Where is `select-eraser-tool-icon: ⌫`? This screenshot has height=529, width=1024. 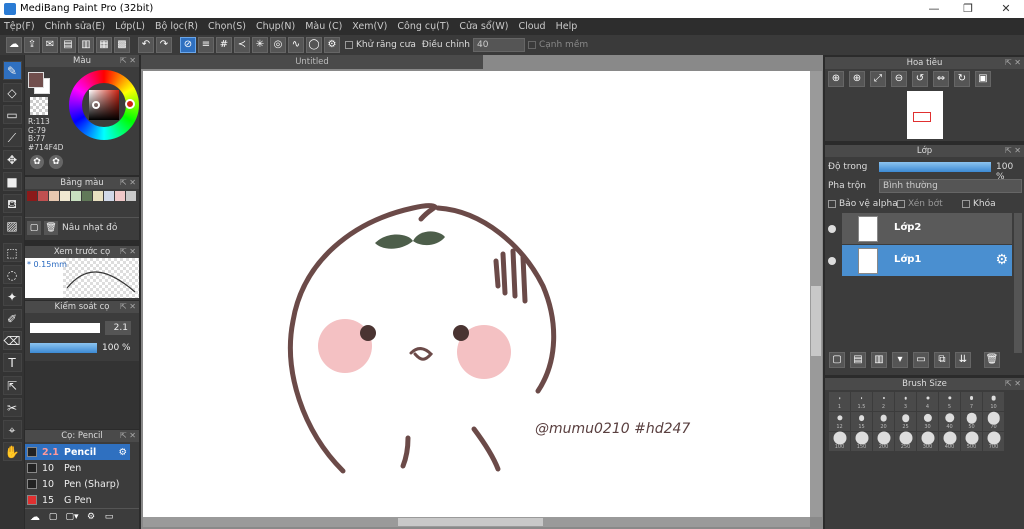
select-eraser-tool-icon: ⌫ is located at coordinates (12, 341).